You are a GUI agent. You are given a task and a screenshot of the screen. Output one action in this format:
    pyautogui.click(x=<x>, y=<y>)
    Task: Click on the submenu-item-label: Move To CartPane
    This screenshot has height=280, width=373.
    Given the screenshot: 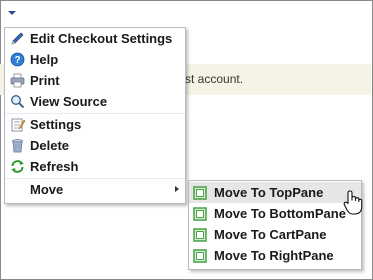 What is the action you would take?
    pyautogui.click(x=270, y=234)
    